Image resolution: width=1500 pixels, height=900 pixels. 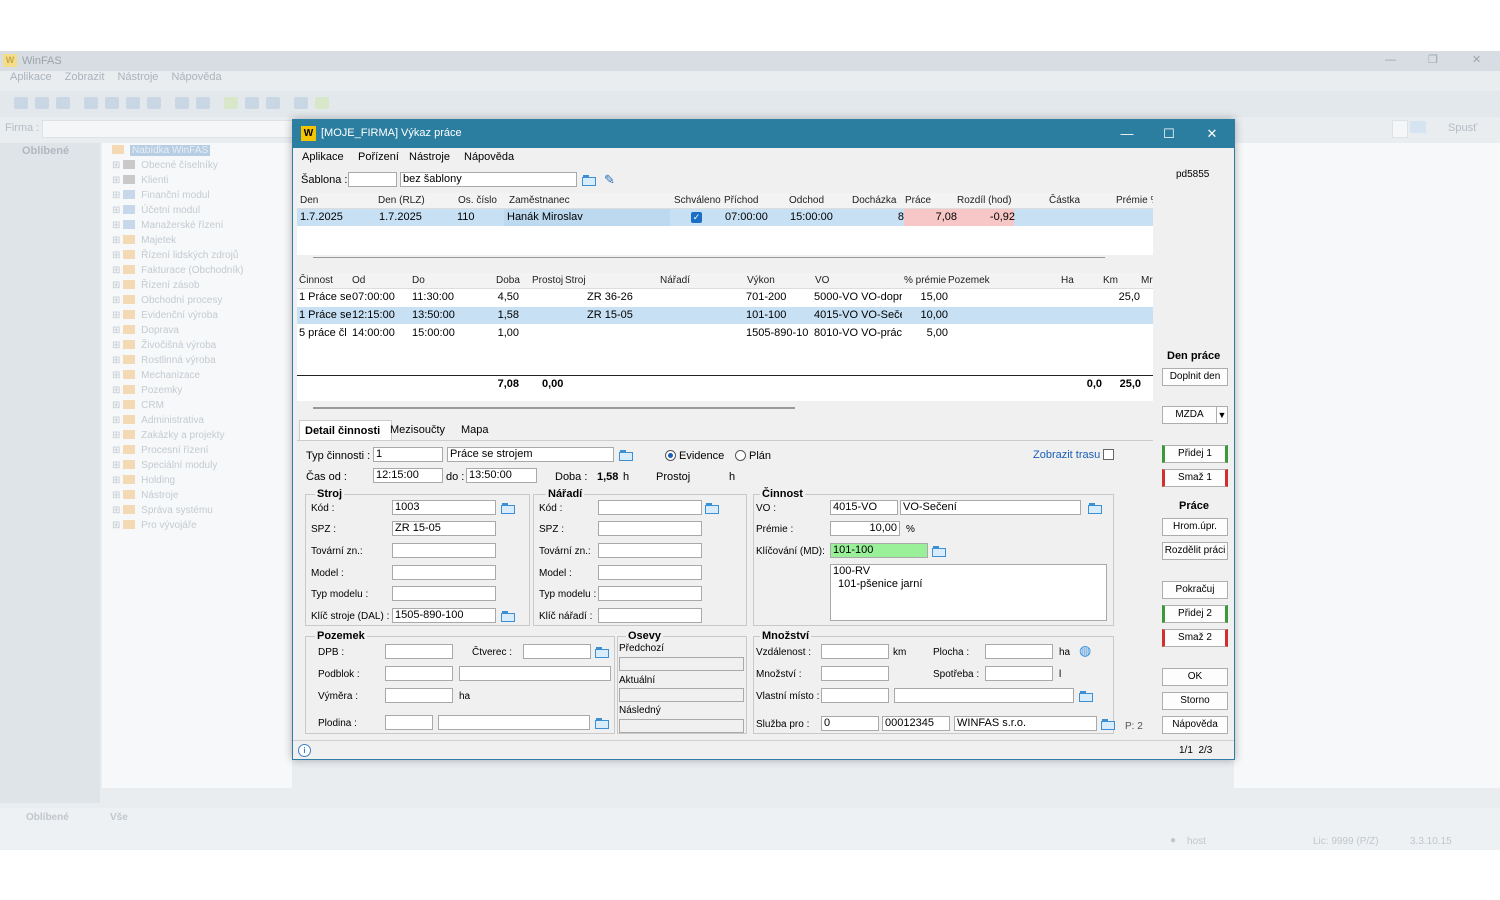 What do you see at coordinates (1195, 527) in the screenshot?
I see `hrom-upr-button: Hrom.úpr.` at bounding box center [1195, 527].